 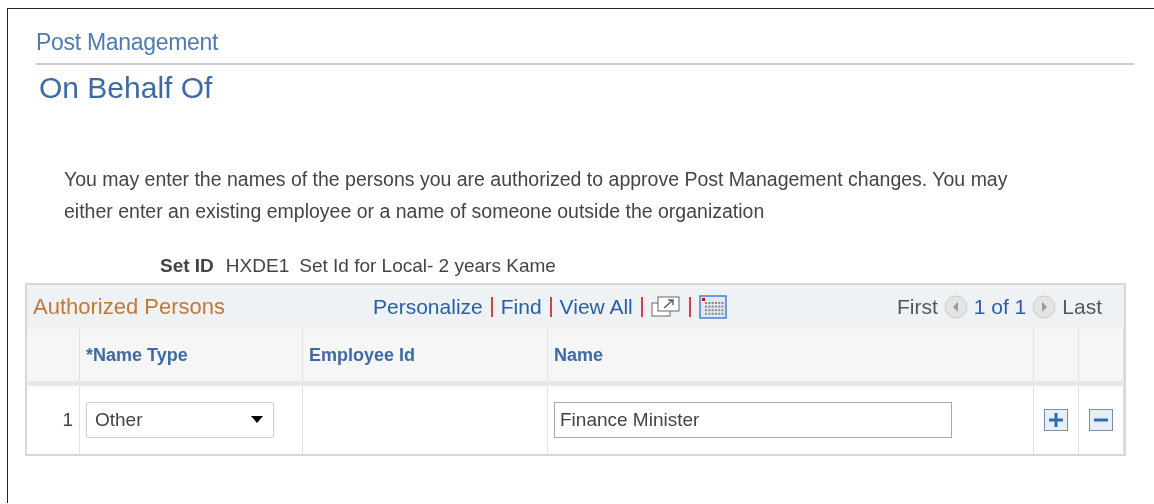 I want to click on grid-link: View All, so click(x=596, y=307).